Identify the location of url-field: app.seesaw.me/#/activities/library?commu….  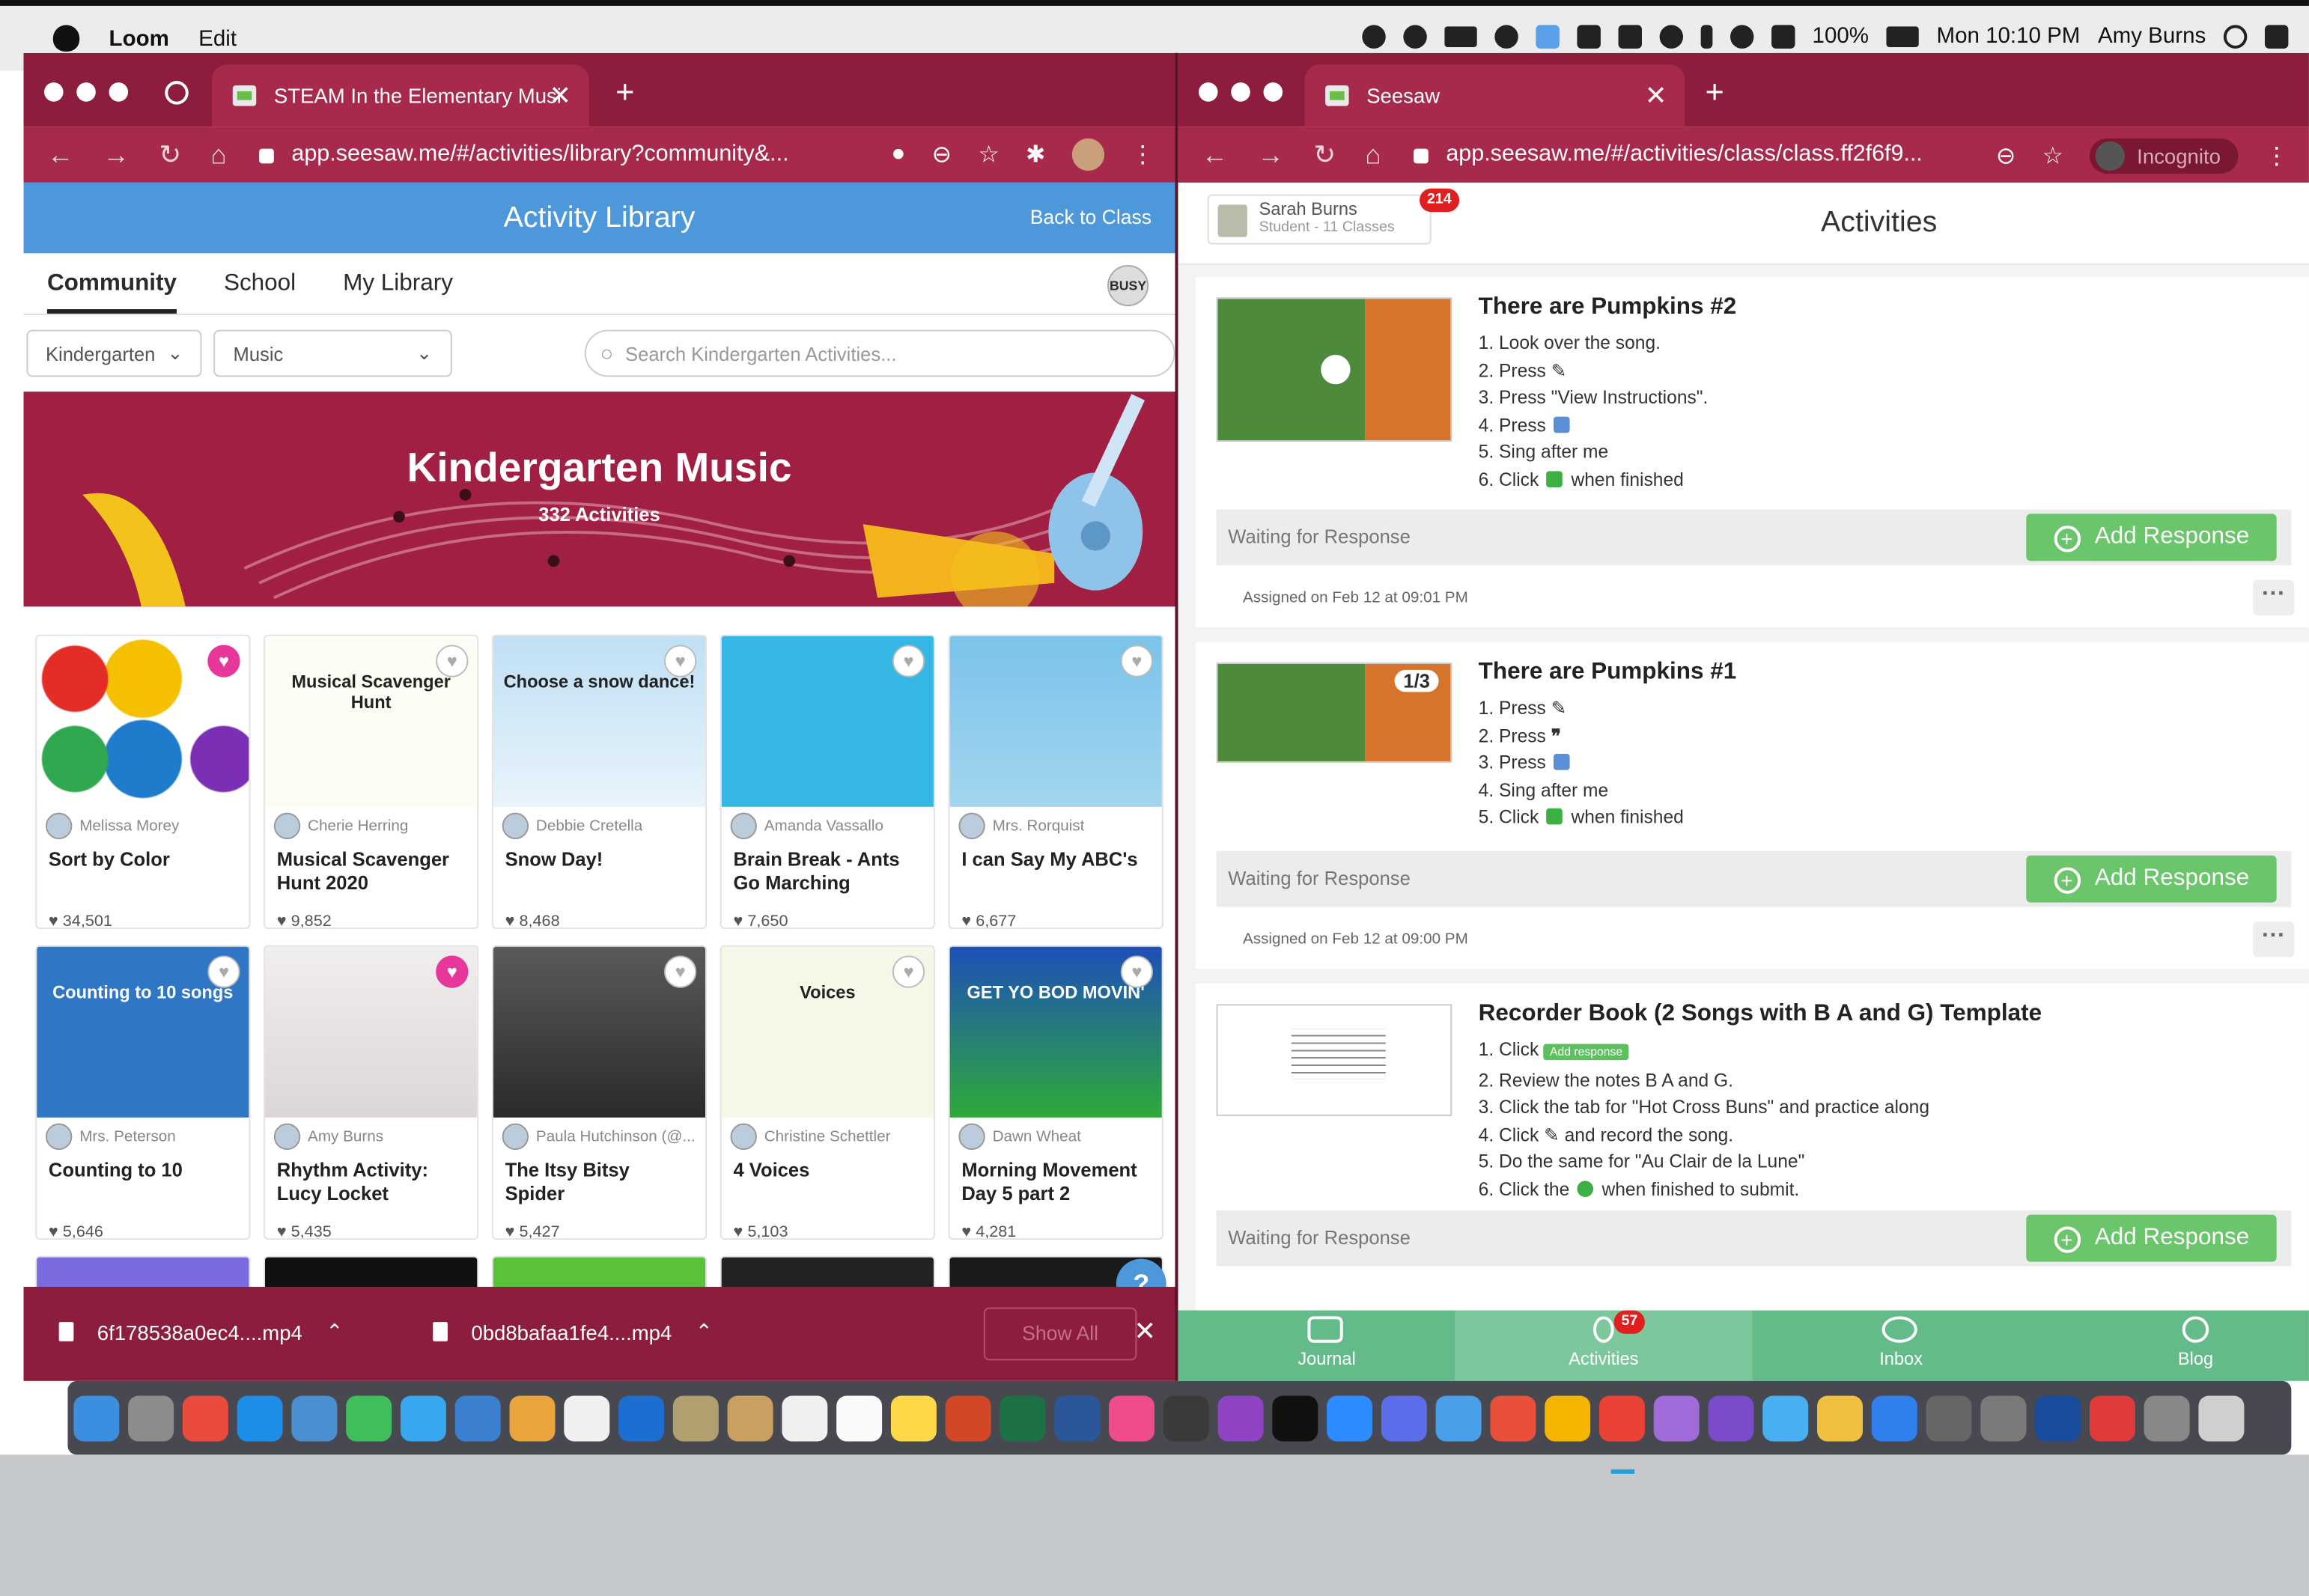
(524, 155).